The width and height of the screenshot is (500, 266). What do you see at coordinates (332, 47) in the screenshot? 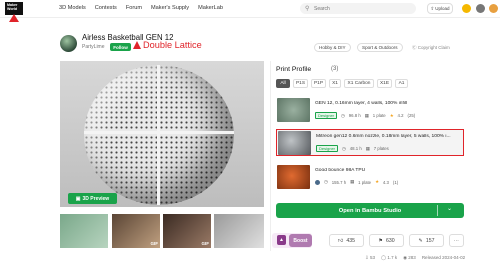
I see `tag-hobby-diy: Hobby & DIY` at bounding box center [332, 47].